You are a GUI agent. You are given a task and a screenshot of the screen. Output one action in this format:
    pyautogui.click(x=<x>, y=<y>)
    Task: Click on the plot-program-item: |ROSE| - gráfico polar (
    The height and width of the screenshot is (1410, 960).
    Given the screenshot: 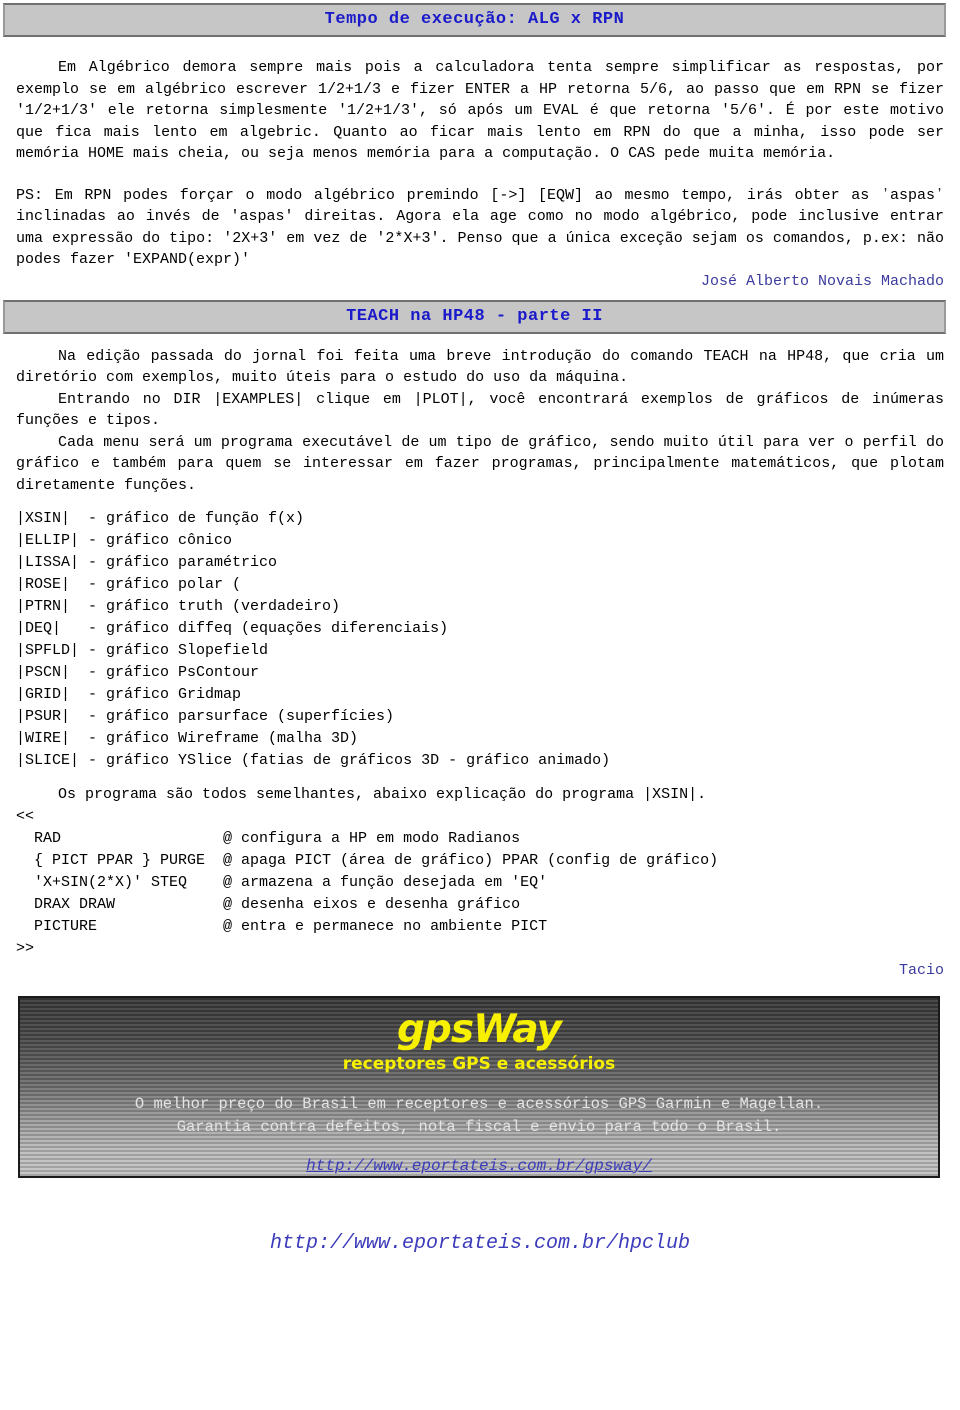 What is the action you would take?
    pyautogui.click(x=129, y=584)
    